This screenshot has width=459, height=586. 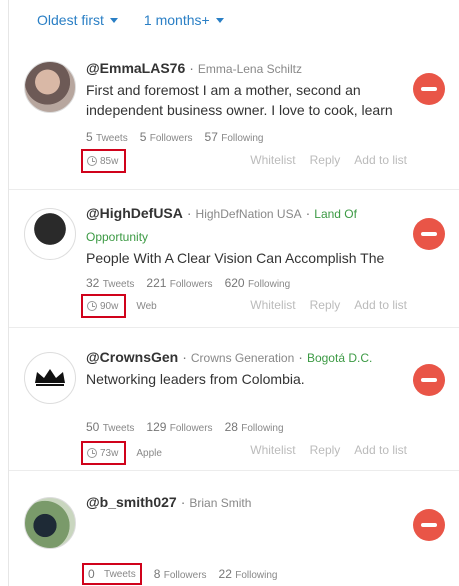 I want to click on user-meta: 90w Web, so click(x=119, y=306).